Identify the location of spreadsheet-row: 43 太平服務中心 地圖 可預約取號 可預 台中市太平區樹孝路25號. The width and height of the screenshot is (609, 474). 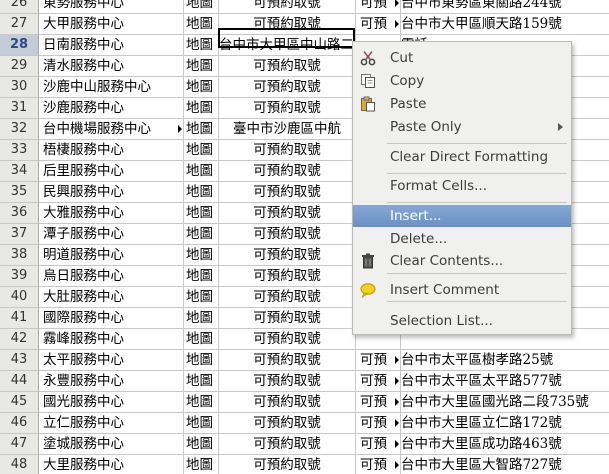
(304, 360).